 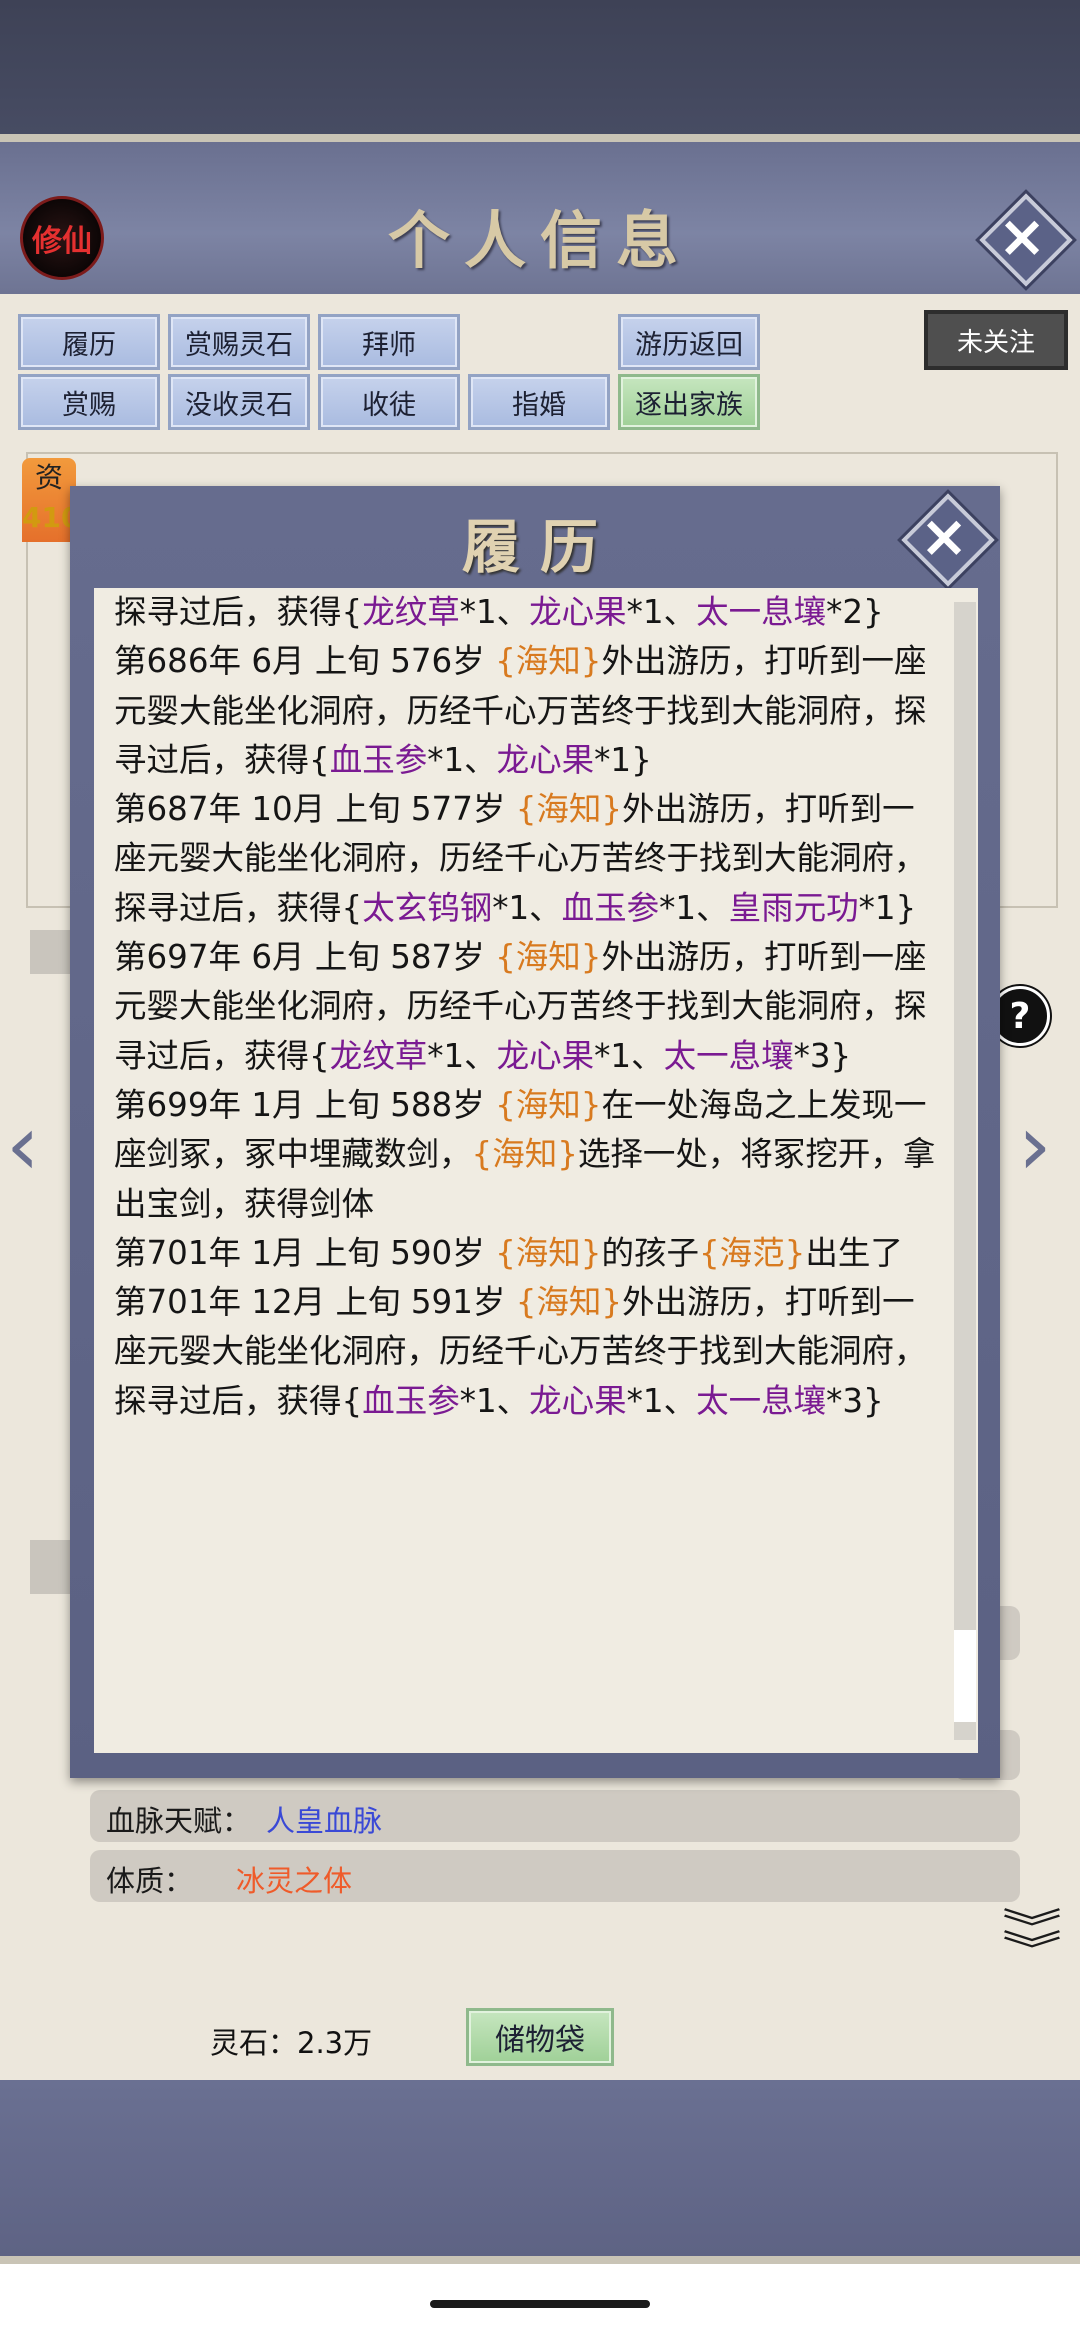 I want to click on physique-row, so click(x=555, y=1876).